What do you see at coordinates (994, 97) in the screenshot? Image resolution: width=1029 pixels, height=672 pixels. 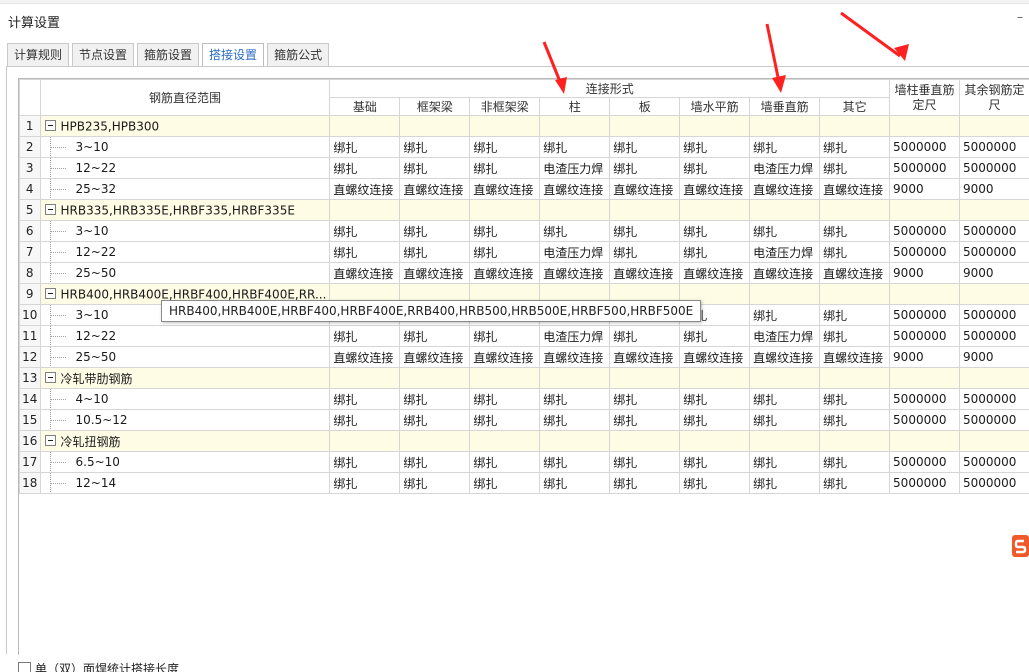 I see `header-other-bars: 其余钢筋定 尺` at bounding box center [994, 97].